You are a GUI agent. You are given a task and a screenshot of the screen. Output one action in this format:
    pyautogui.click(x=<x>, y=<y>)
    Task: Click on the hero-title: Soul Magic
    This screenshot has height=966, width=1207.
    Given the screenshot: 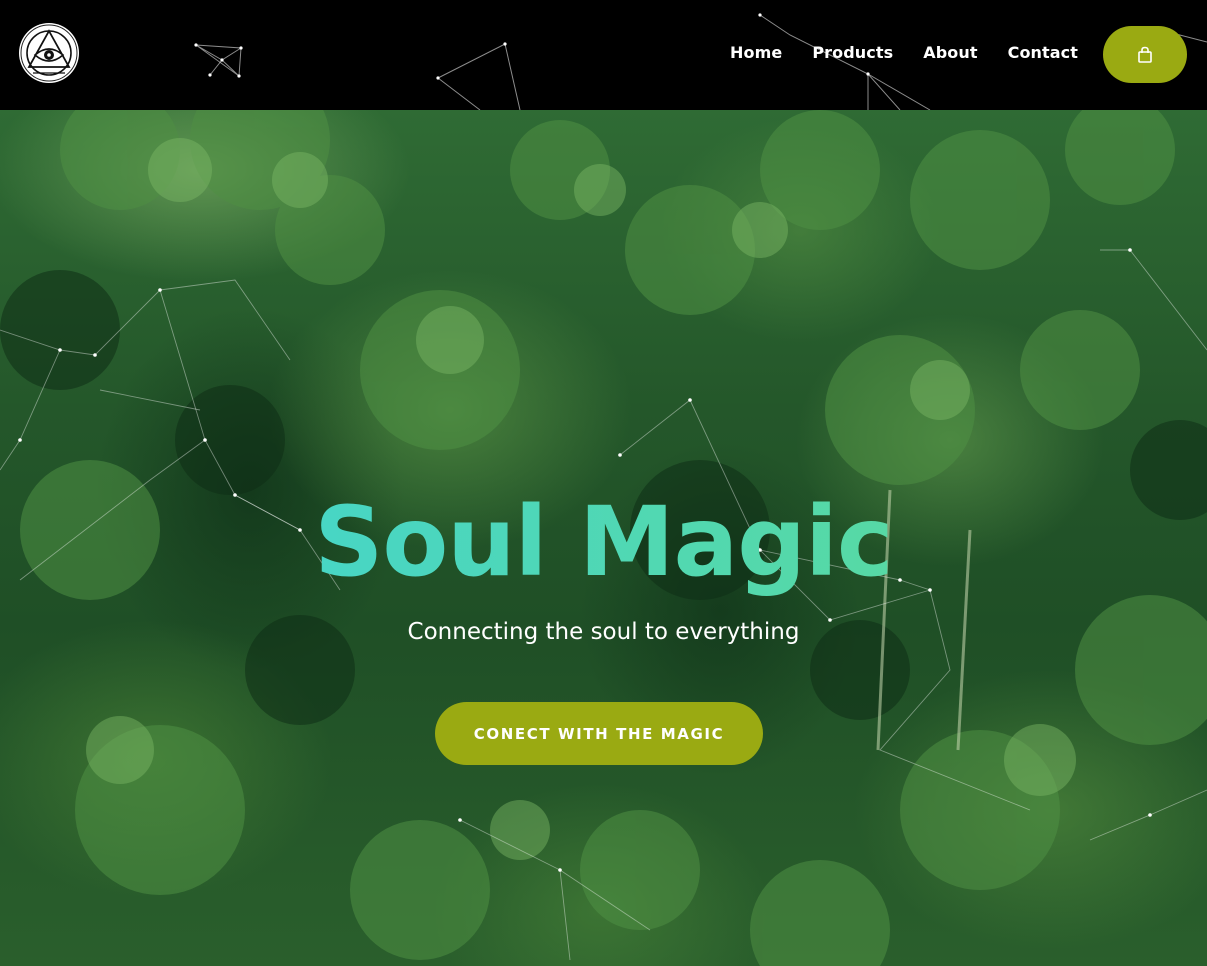 What is the action you would take?
    pyautogui.click(x=603, y=542)
    